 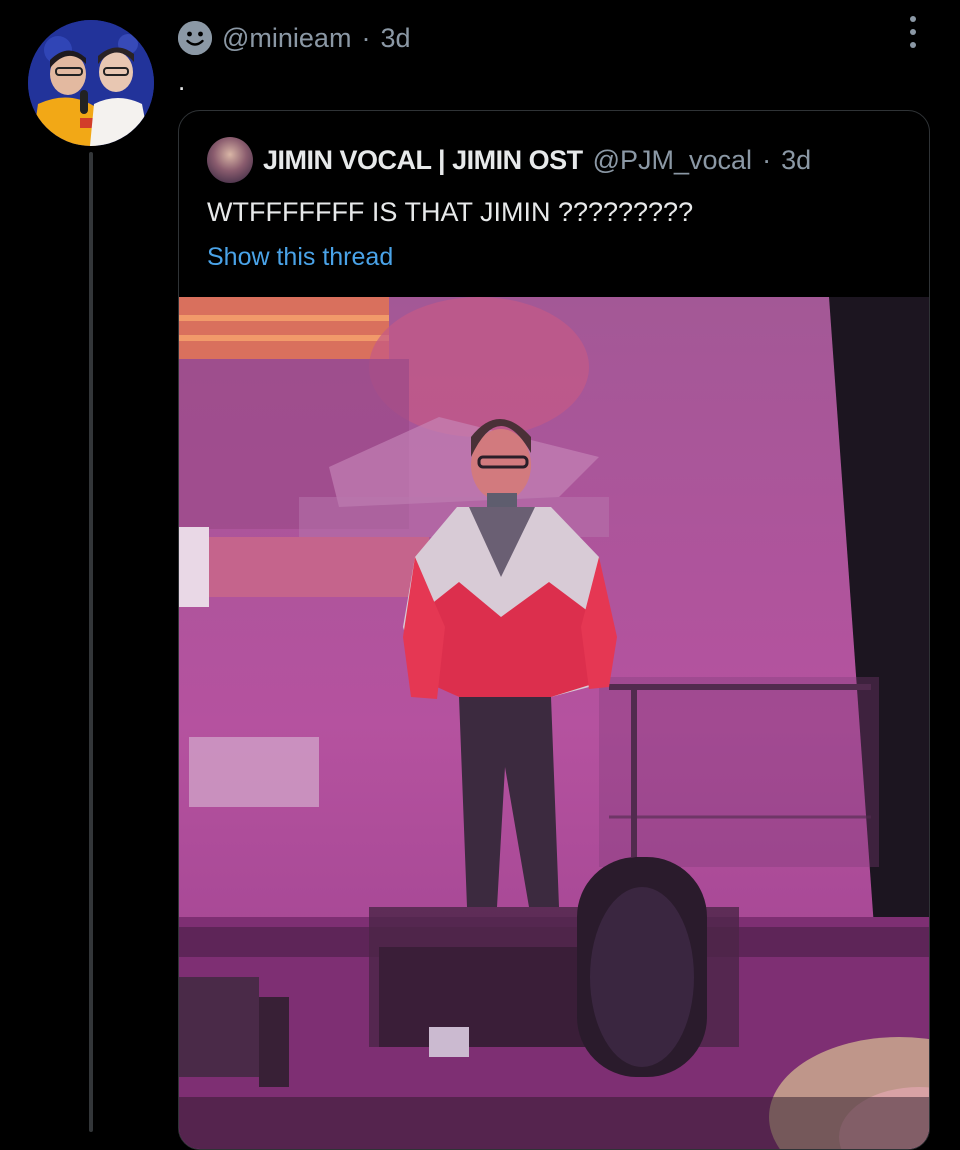 What do you see at coordinates (91, 642) in the screenshot?
I see `thread-connector-line` at bounding box center [91, 642].